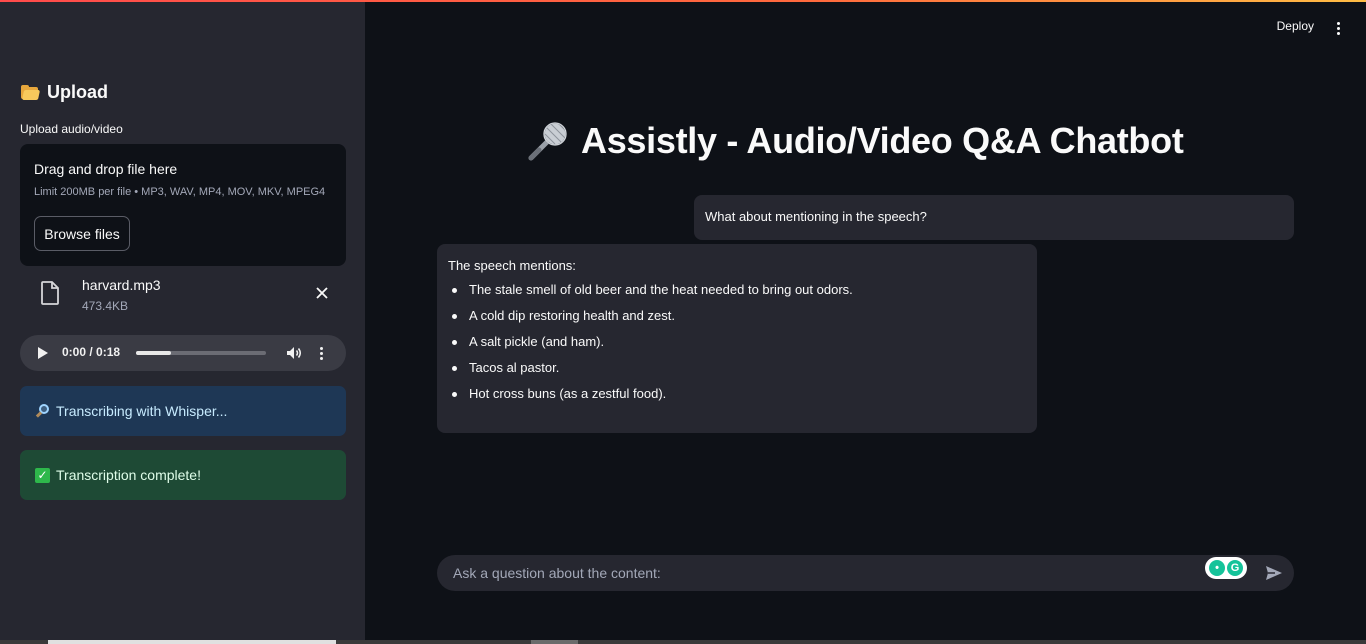 The image size is (1366, 644). I want to click on send-icon, so click(1274, 573).